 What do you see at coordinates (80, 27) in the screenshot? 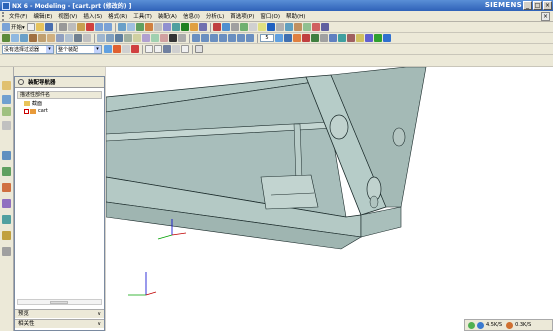
I see `paste-icon` at bounding box center [80, 27].